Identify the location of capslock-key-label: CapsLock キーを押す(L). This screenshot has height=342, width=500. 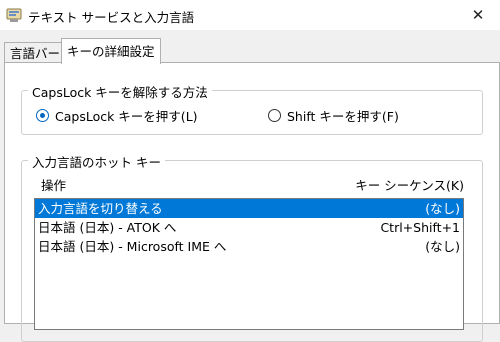
(126, 116).